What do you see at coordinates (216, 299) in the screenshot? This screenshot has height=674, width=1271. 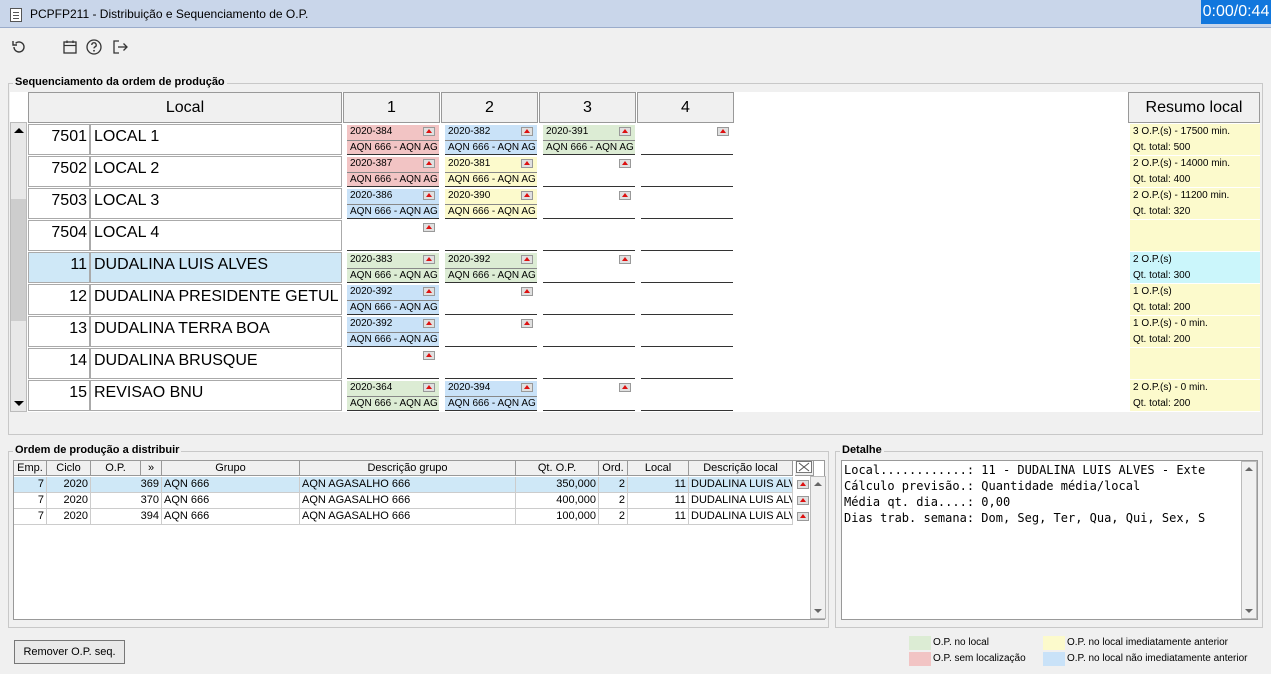 I see `row-name: DUDALINA PRESIDENTE GETUL` at bounding box center [216, 299].